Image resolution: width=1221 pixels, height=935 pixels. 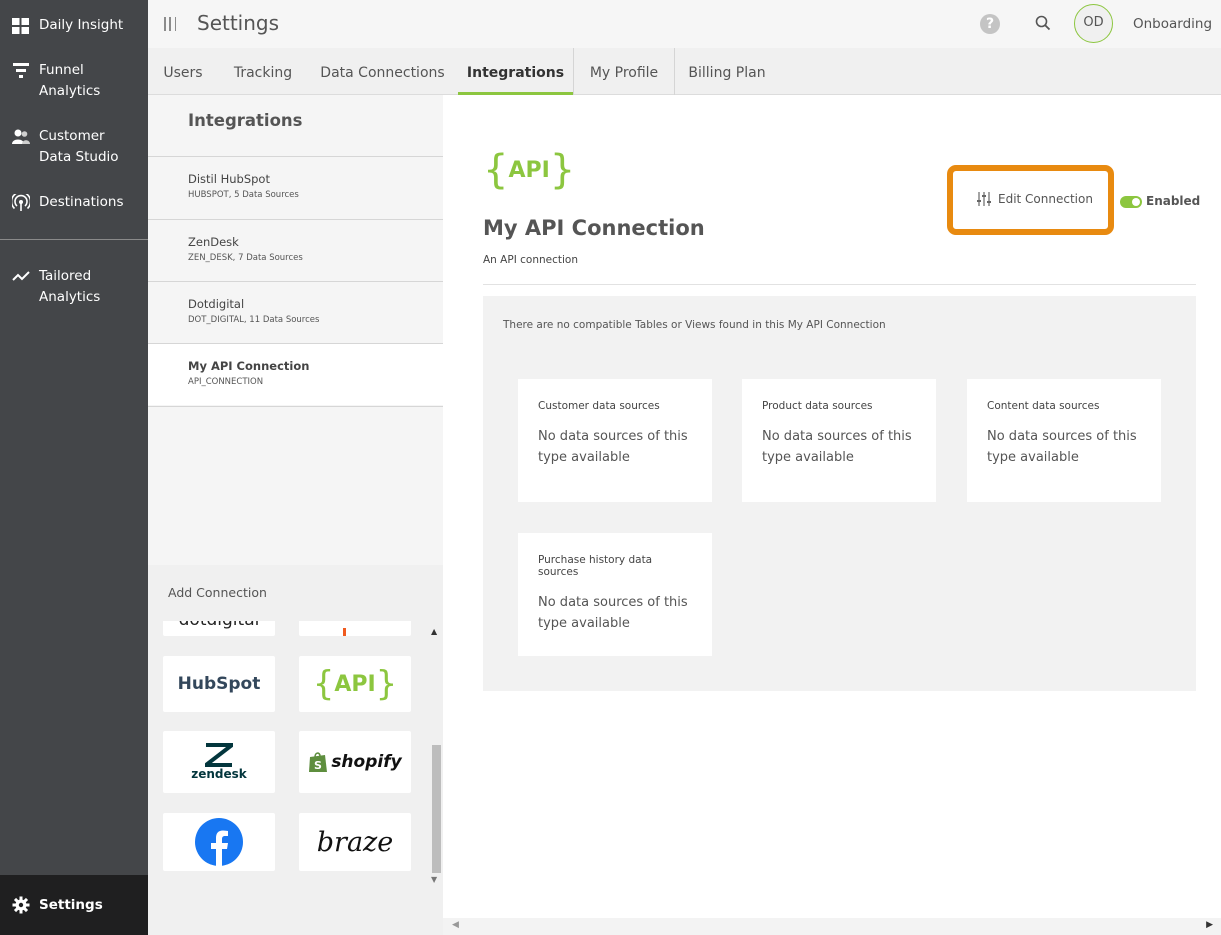 What do you see at coordinates (599, 406) in the screenshot?
I see `card-heading: Customer data sources` at bounding box center [599, 406].